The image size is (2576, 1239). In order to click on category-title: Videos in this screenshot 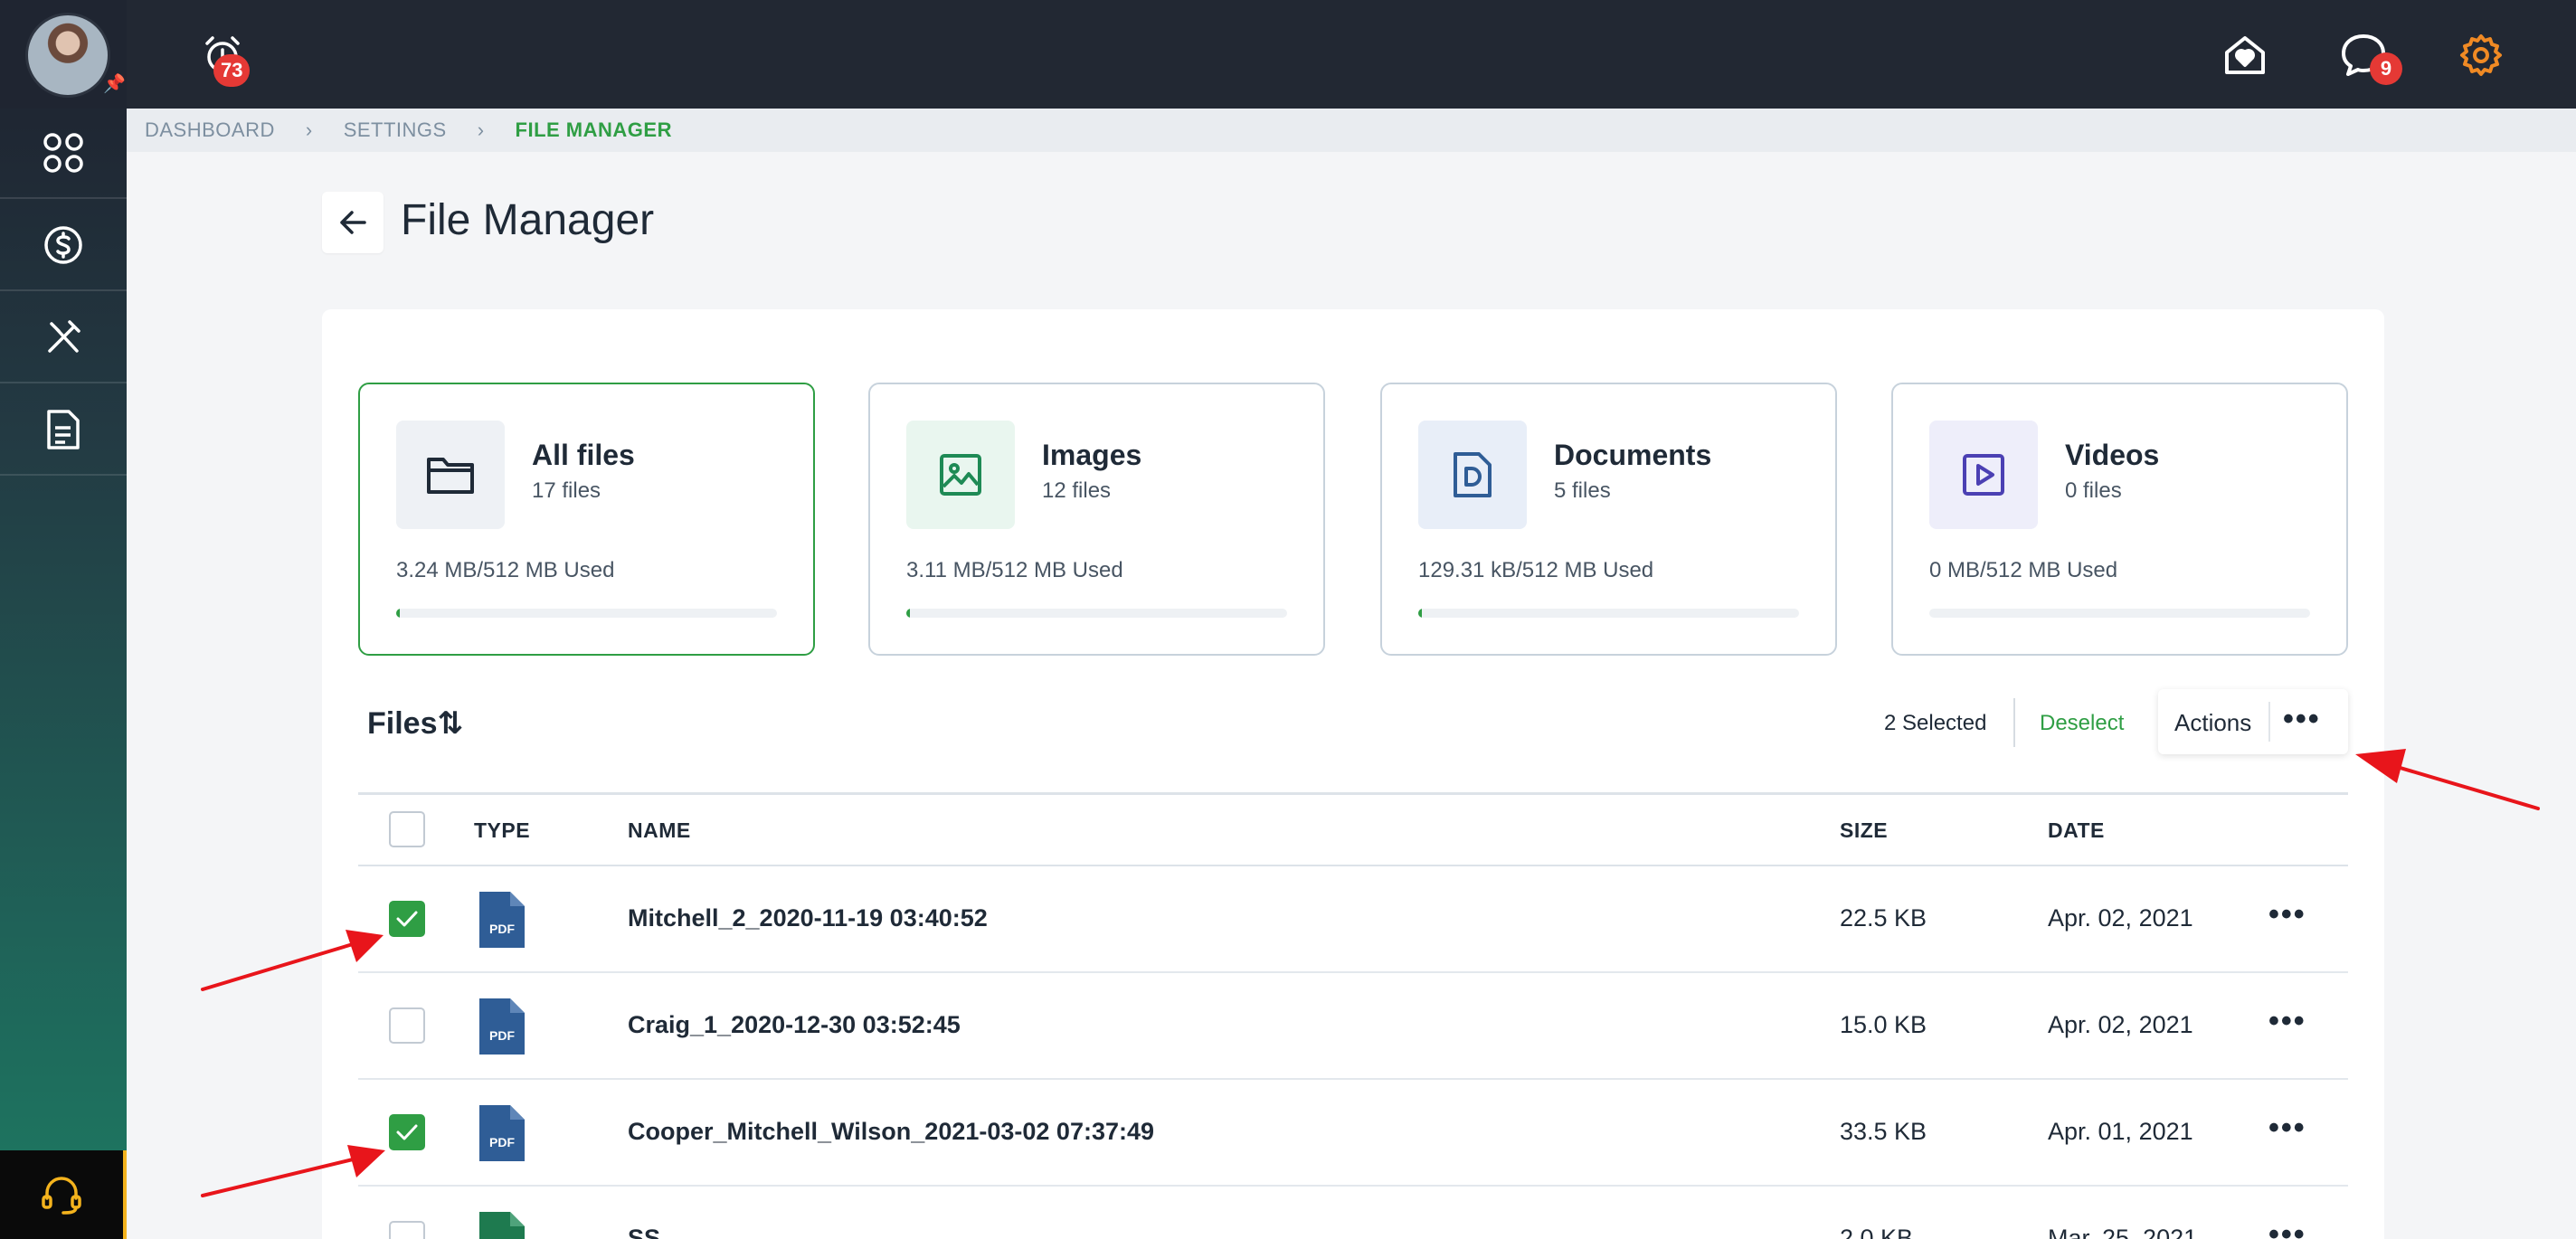, I will do `click(2113, 455)`.